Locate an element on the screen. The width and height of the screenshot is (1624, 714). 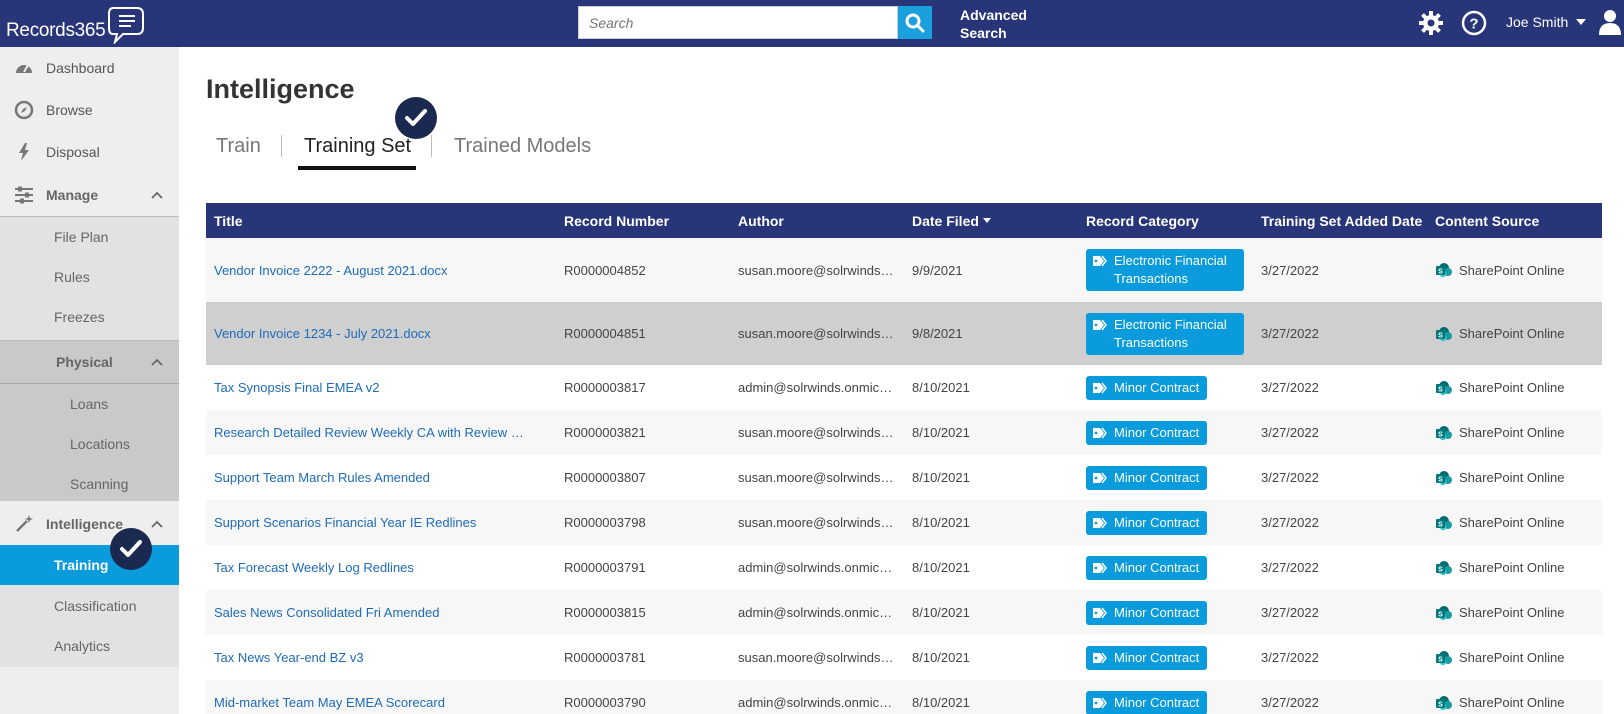
sidebar-item-scanning: Scanning is located at coordinates (89, 484).